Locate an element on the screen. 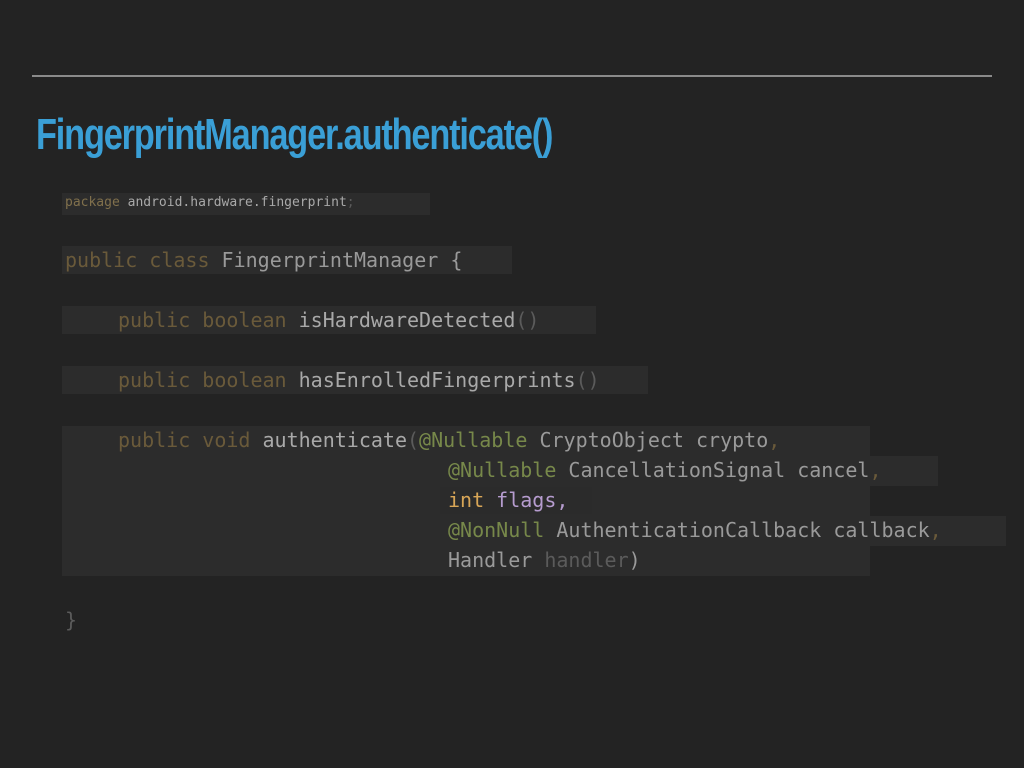 The image size is (1024, 768). code-method-name: isHardwareDetected is located at coordinates (407, 320).